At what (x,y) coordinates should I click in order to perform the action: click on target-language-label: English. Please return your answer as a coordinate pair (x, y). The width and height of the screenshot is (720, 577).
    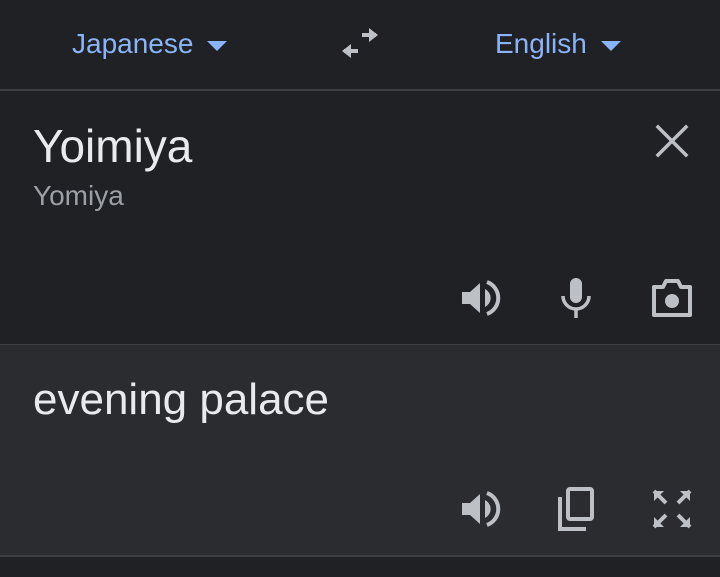
    Looking at the image, I should click on (541, 43).